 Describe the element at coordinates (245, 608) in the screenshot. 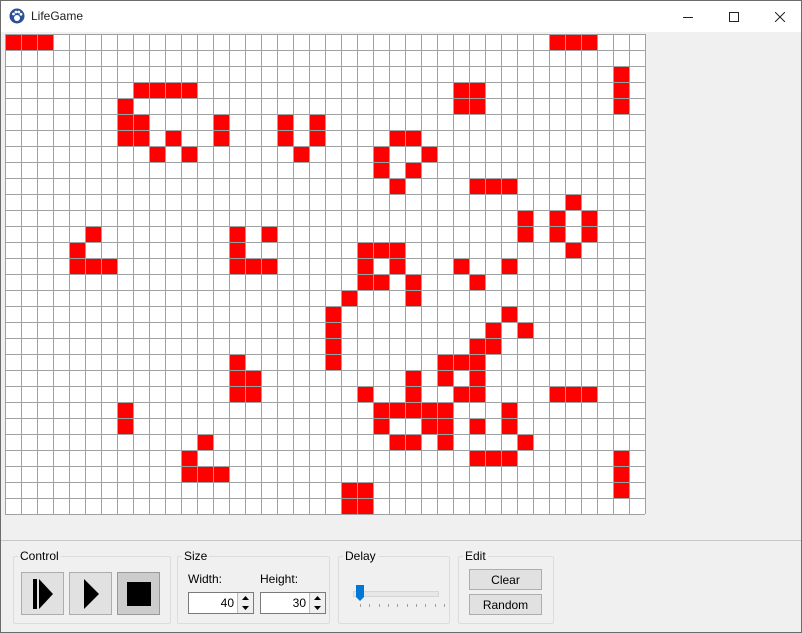

I see `width-down-button` at that location.